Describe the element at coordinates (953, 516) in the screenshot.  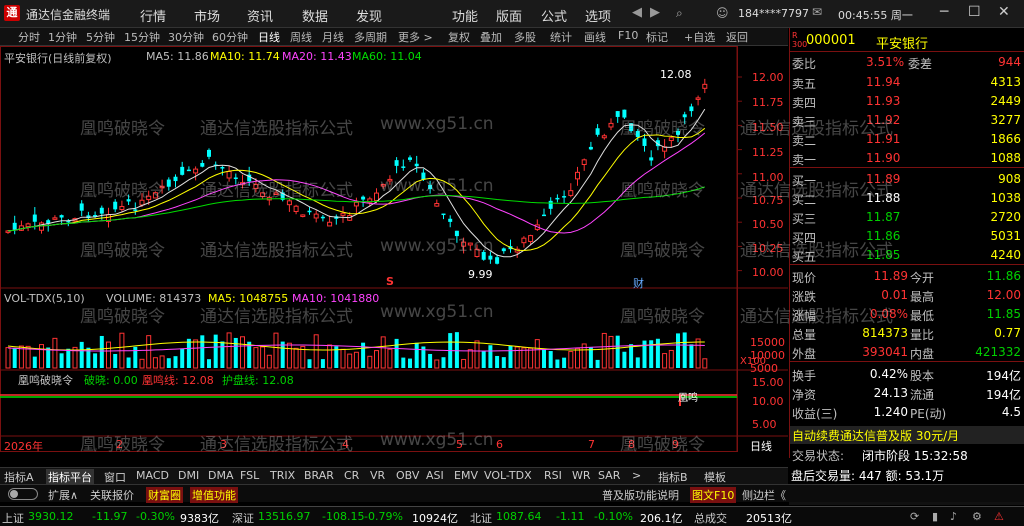
I see `bell-icon: ♪` at that location.